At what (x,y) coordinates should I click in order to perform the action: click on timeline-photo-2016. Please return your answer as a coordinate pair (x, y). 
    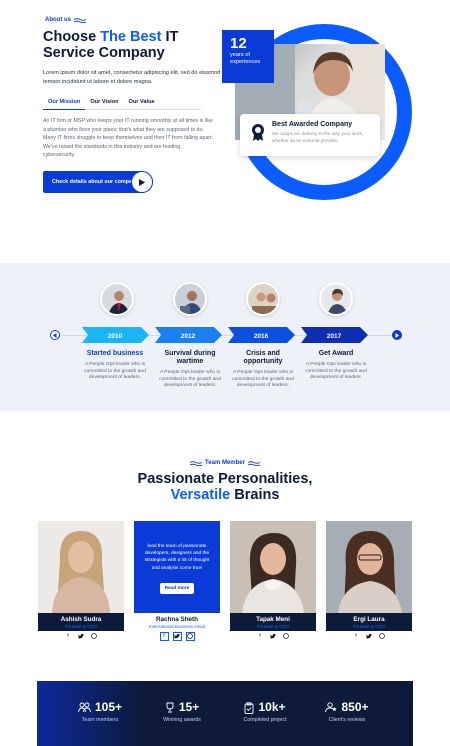
    Looking at the image, I should click on (263, 299).